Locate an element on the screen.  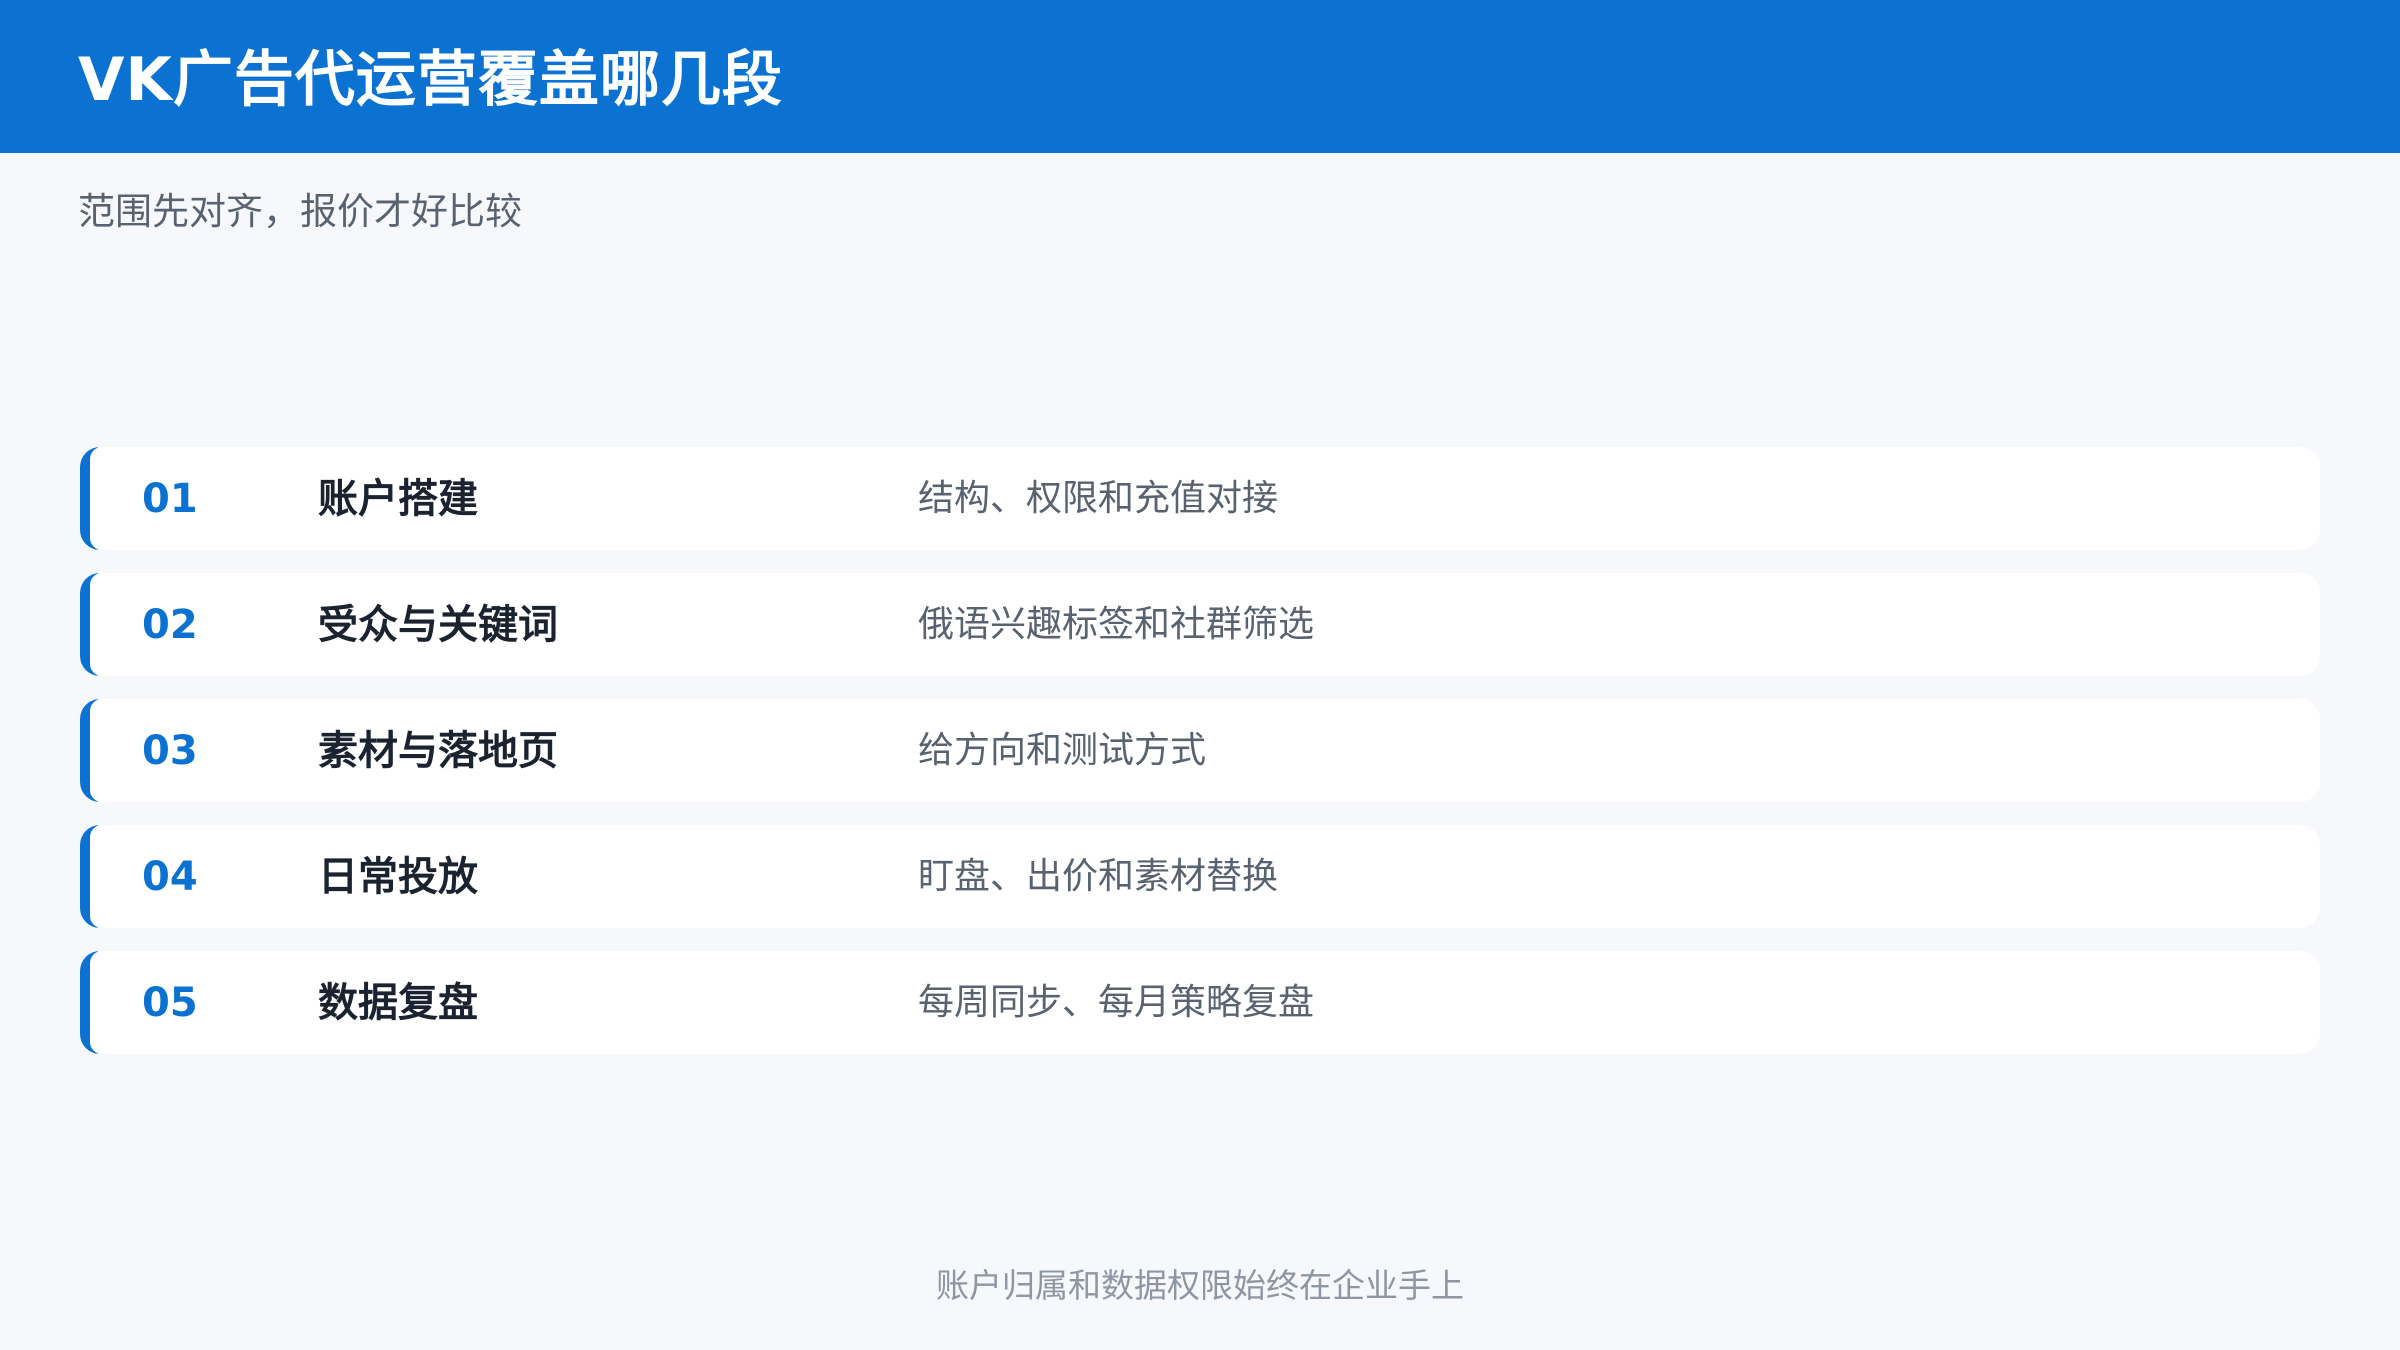
item-number: 01 is located at coordinates (170, 499).